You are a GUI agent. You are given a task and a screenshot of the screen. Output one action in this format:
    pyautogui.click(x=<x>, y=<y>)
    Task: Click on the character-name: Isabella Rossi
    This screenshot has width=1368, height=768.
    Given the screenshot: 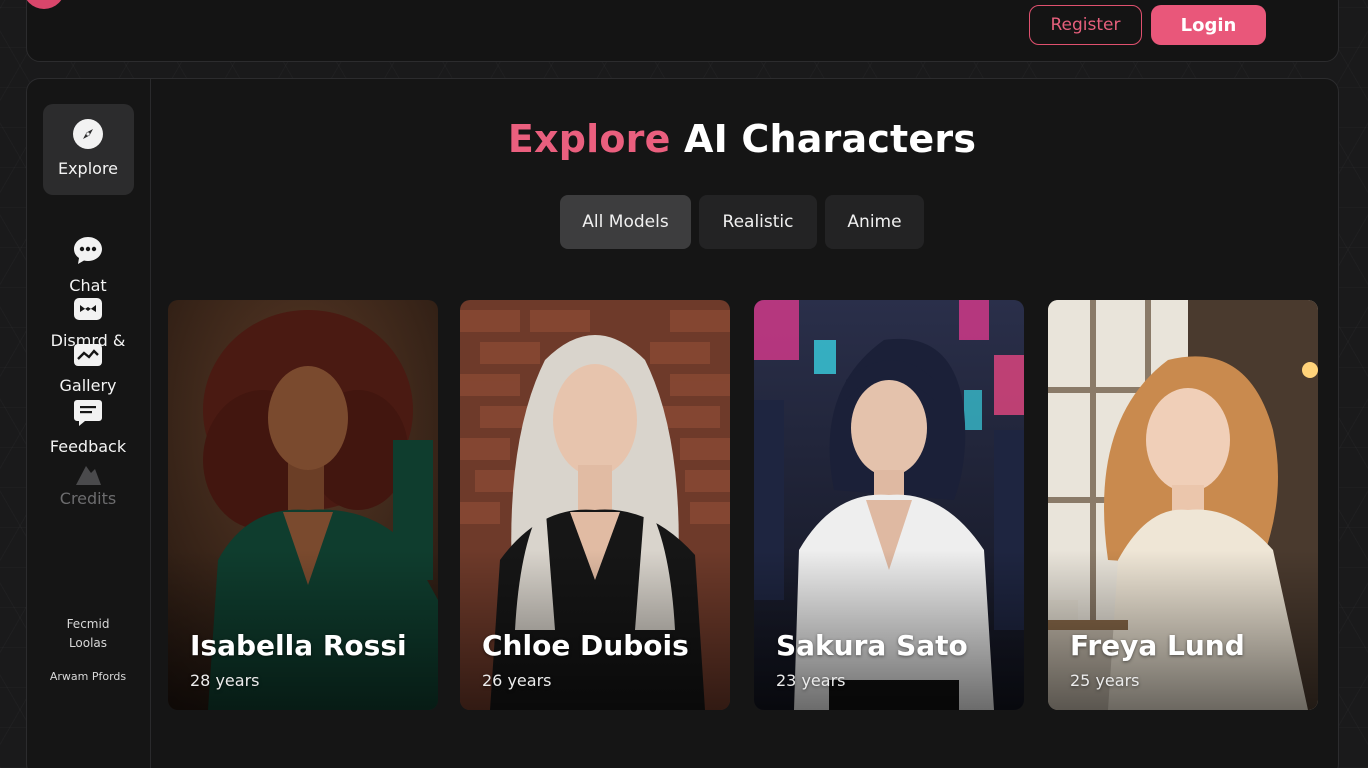 What is the action you would take?
    pyautogui.click(x=298, y=645)
    